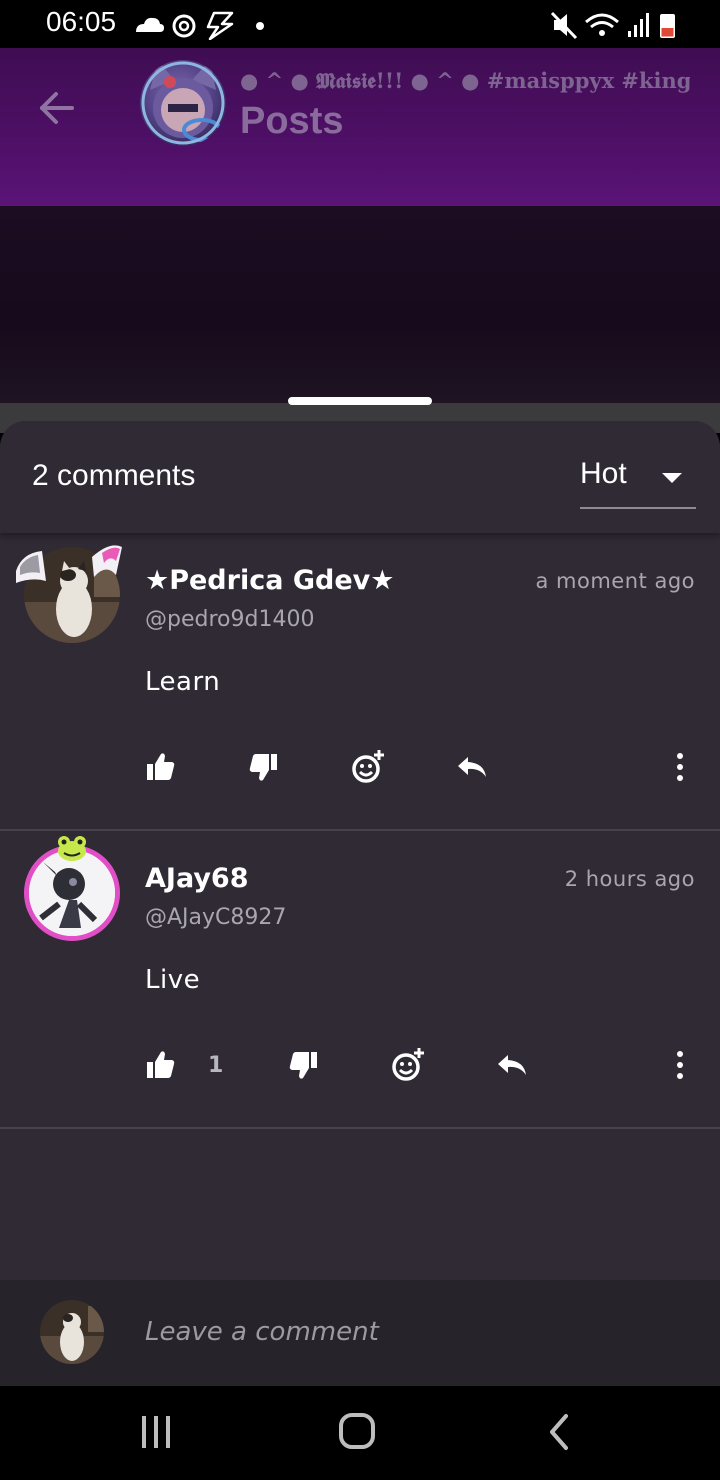 The image size is (720, 1480). Describe the element at coordinates (360, 306) in the screenshot. I see `dim-backdrop` at that location.